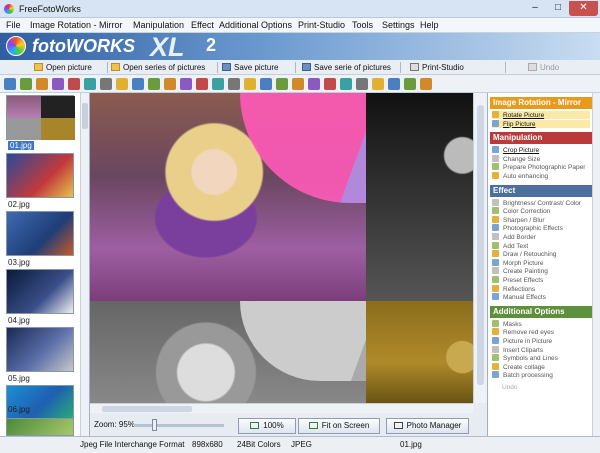 Image resolution: width=600 pixels, height=453 pixels. Describe the element at coordinates (106, 84) in the screenshot. I see `color-icon` at that location.